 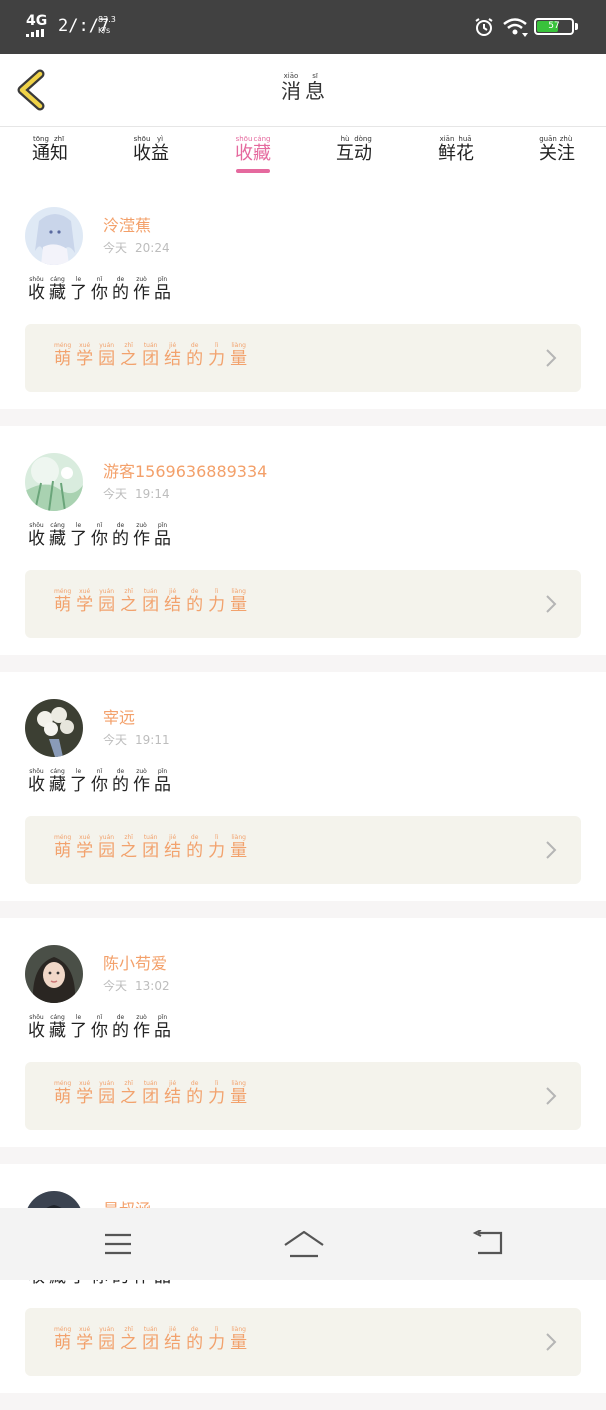 What do you see at coordinates (118, 1244) in the screenshot?
I see `menu-icon` at bounding box center [118, 1244].